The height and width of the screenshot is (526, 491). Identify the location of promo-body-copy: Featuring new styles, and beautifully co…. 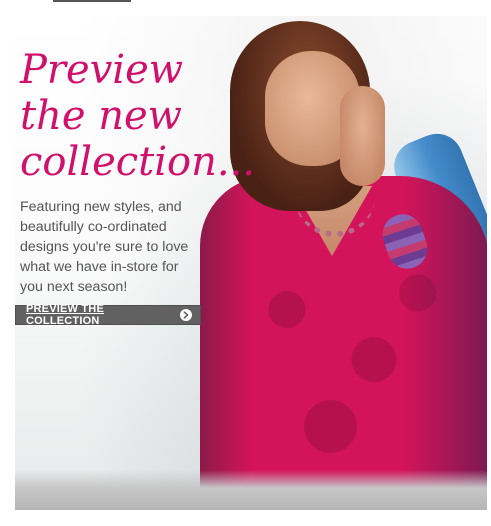
(104, 247).